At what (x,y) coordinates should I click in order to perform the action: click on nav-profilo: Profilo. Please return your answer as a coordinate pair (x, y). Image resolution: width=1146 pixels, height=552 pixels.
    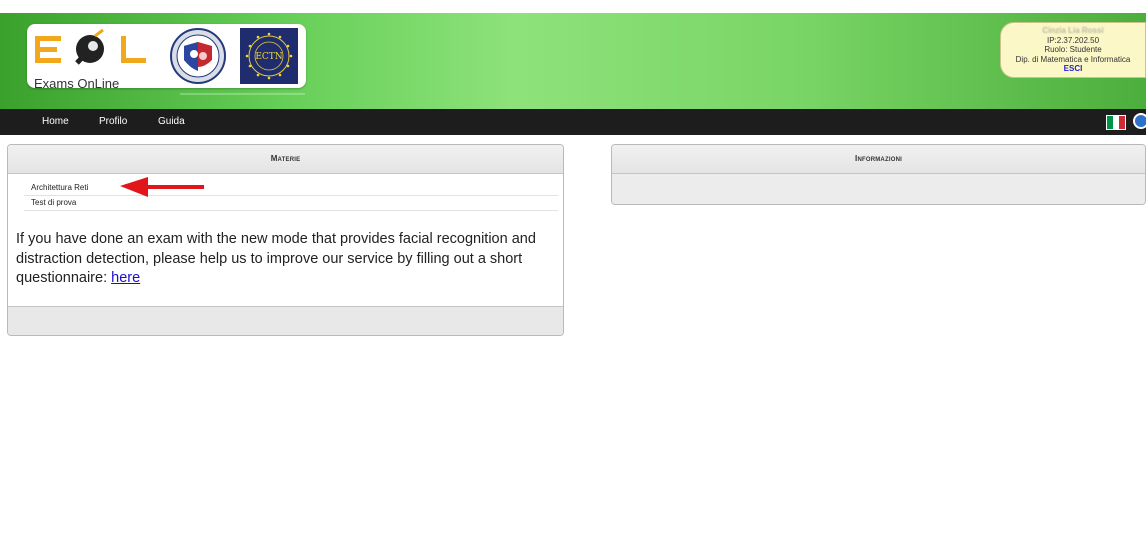
    Looking at the image, I should click on (113, 121).